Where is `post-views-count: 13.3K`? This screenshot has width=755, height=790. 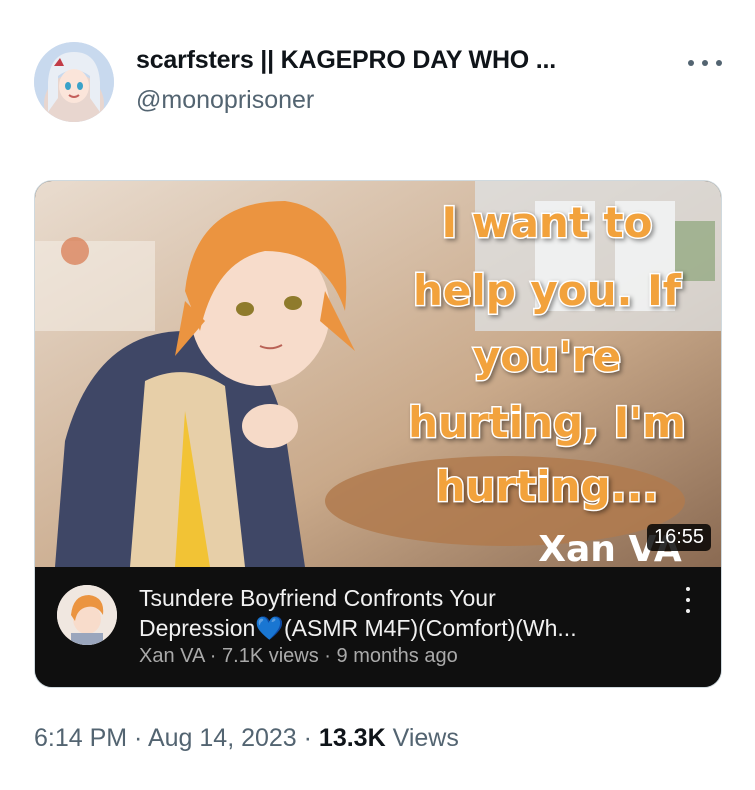
post-views-count: 13.3K is located at coordinates (352, 738).